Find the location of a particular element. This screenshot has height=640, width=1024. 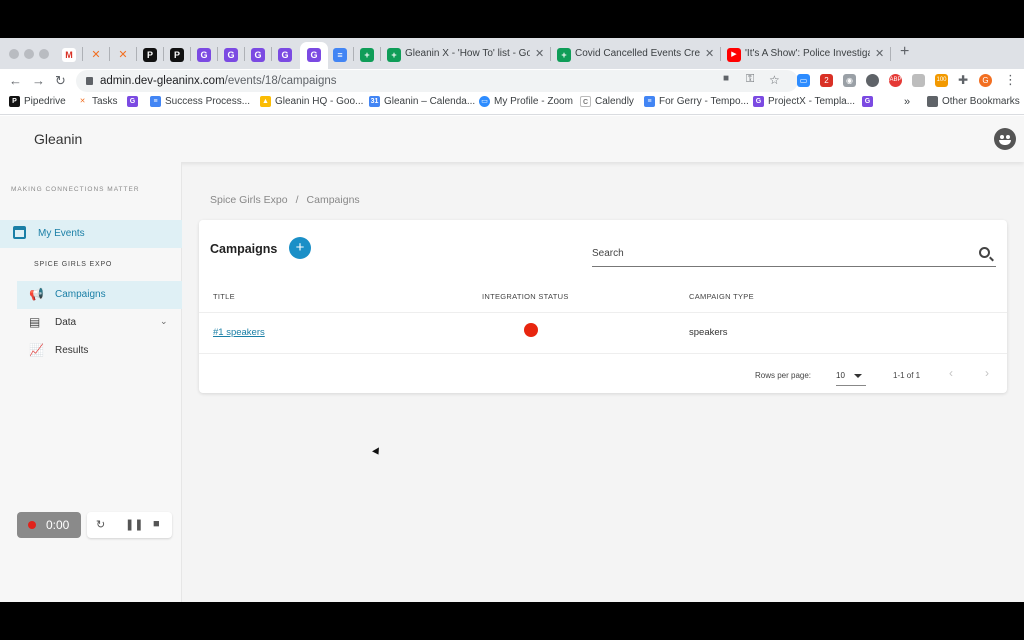

rows-per-page-select: 10 is located at coordinates (851, 377).